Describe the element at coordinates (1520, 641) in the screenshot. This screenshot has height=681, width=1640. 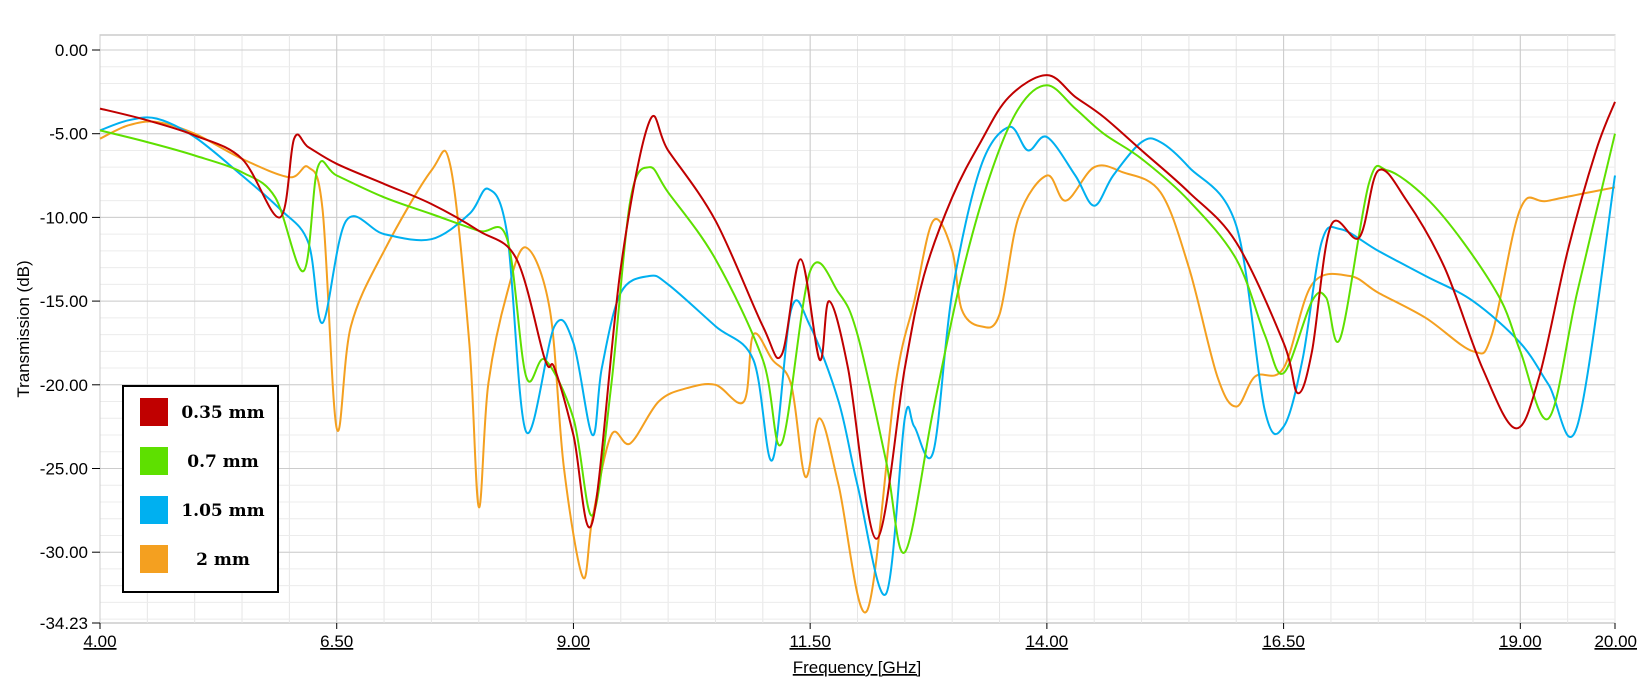
I see `x-tick-label: 19.00` at that location.